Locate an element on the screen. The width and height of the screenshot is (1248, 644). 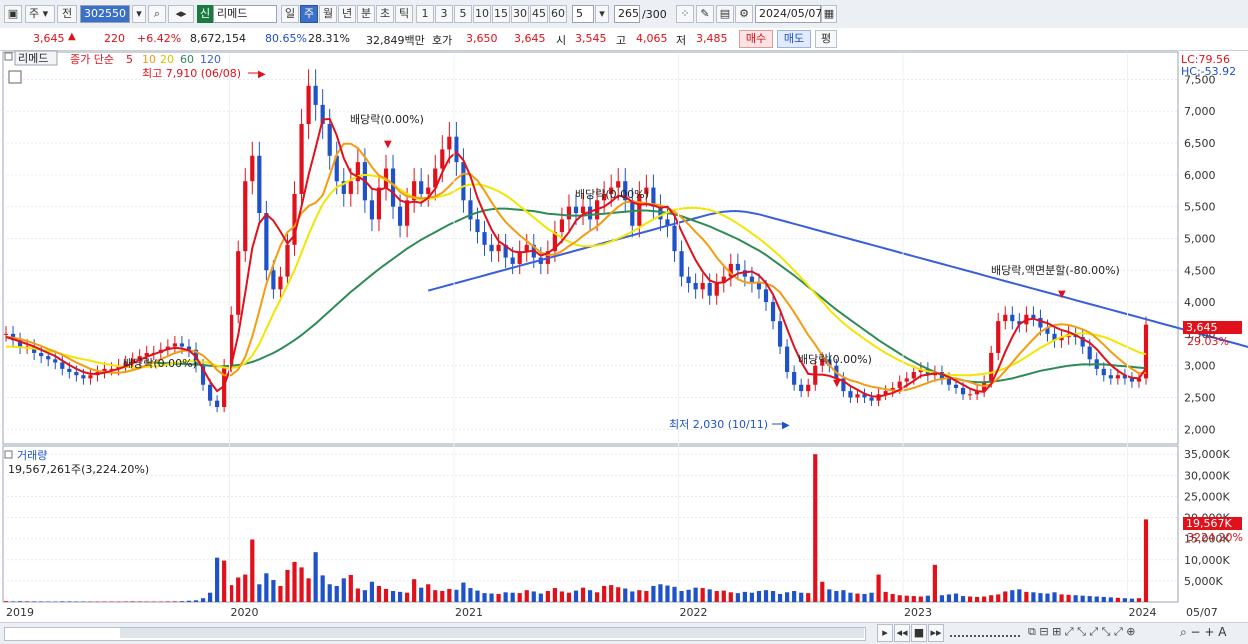
interval-tab: 30 is located at coordinates (520, 14).